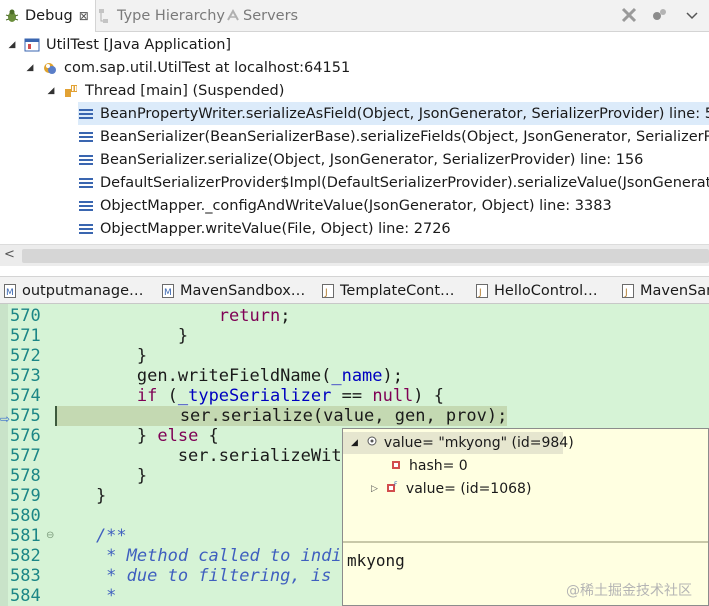 The width and height of the screenshot is (709, 606). Describe the element at coordinates (50, 536) in the screenshot. I see `fold-toggle-icon: ⊖` at that location.